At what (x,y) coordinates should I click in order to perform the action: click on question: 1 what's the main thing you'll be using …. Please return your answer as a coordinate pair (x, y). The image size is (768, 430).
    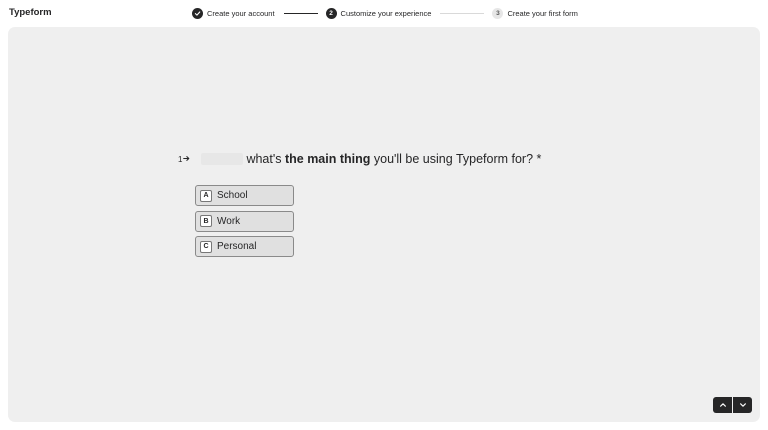
    Looking at the image, I should click on (359, 159).